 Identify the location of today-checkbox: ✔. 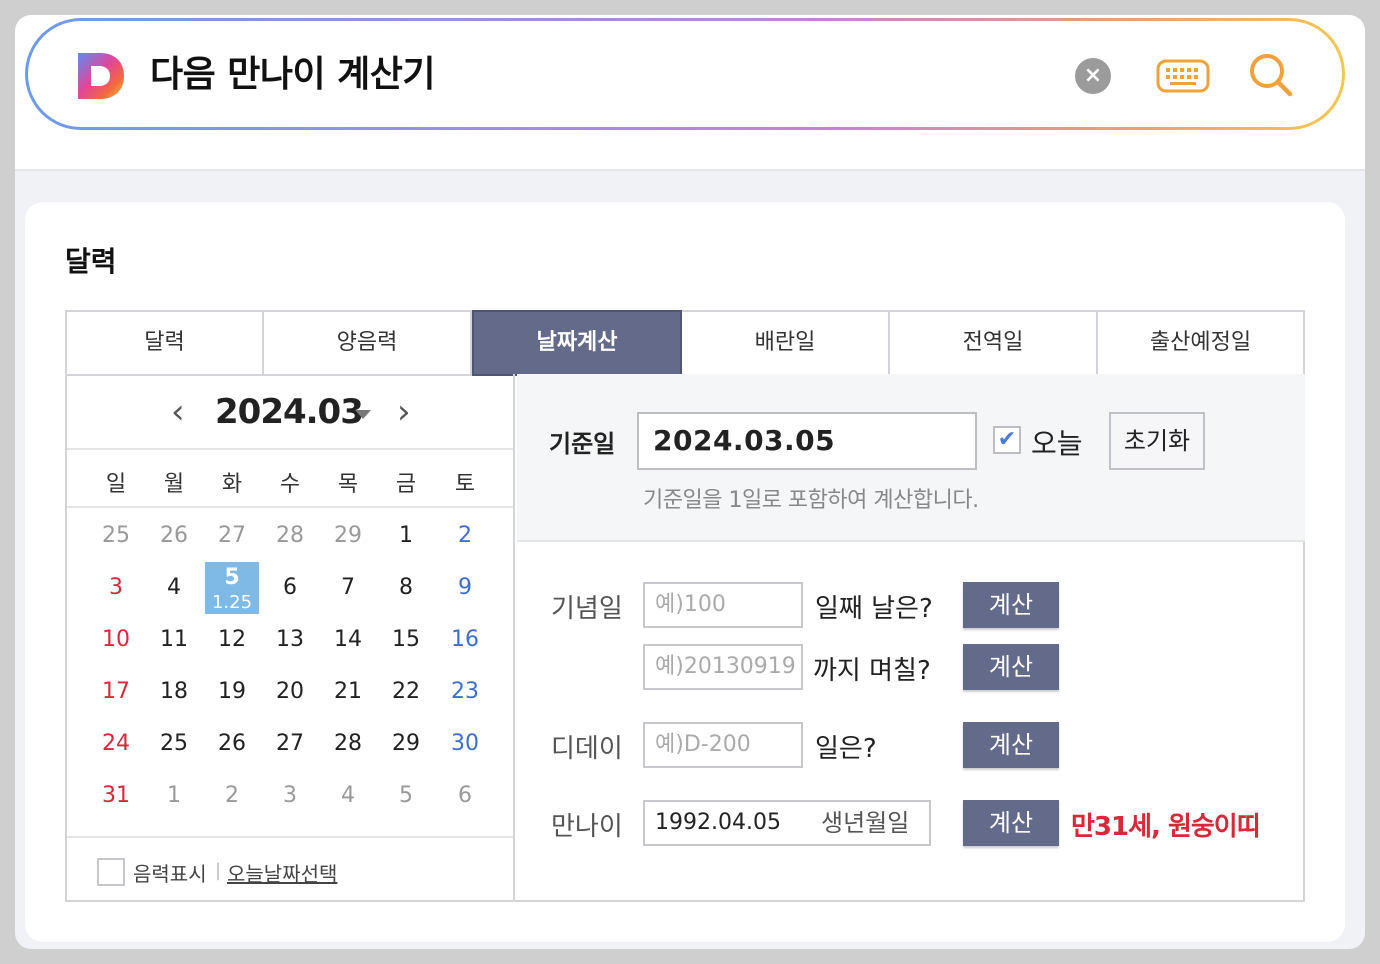
(1007, 440).